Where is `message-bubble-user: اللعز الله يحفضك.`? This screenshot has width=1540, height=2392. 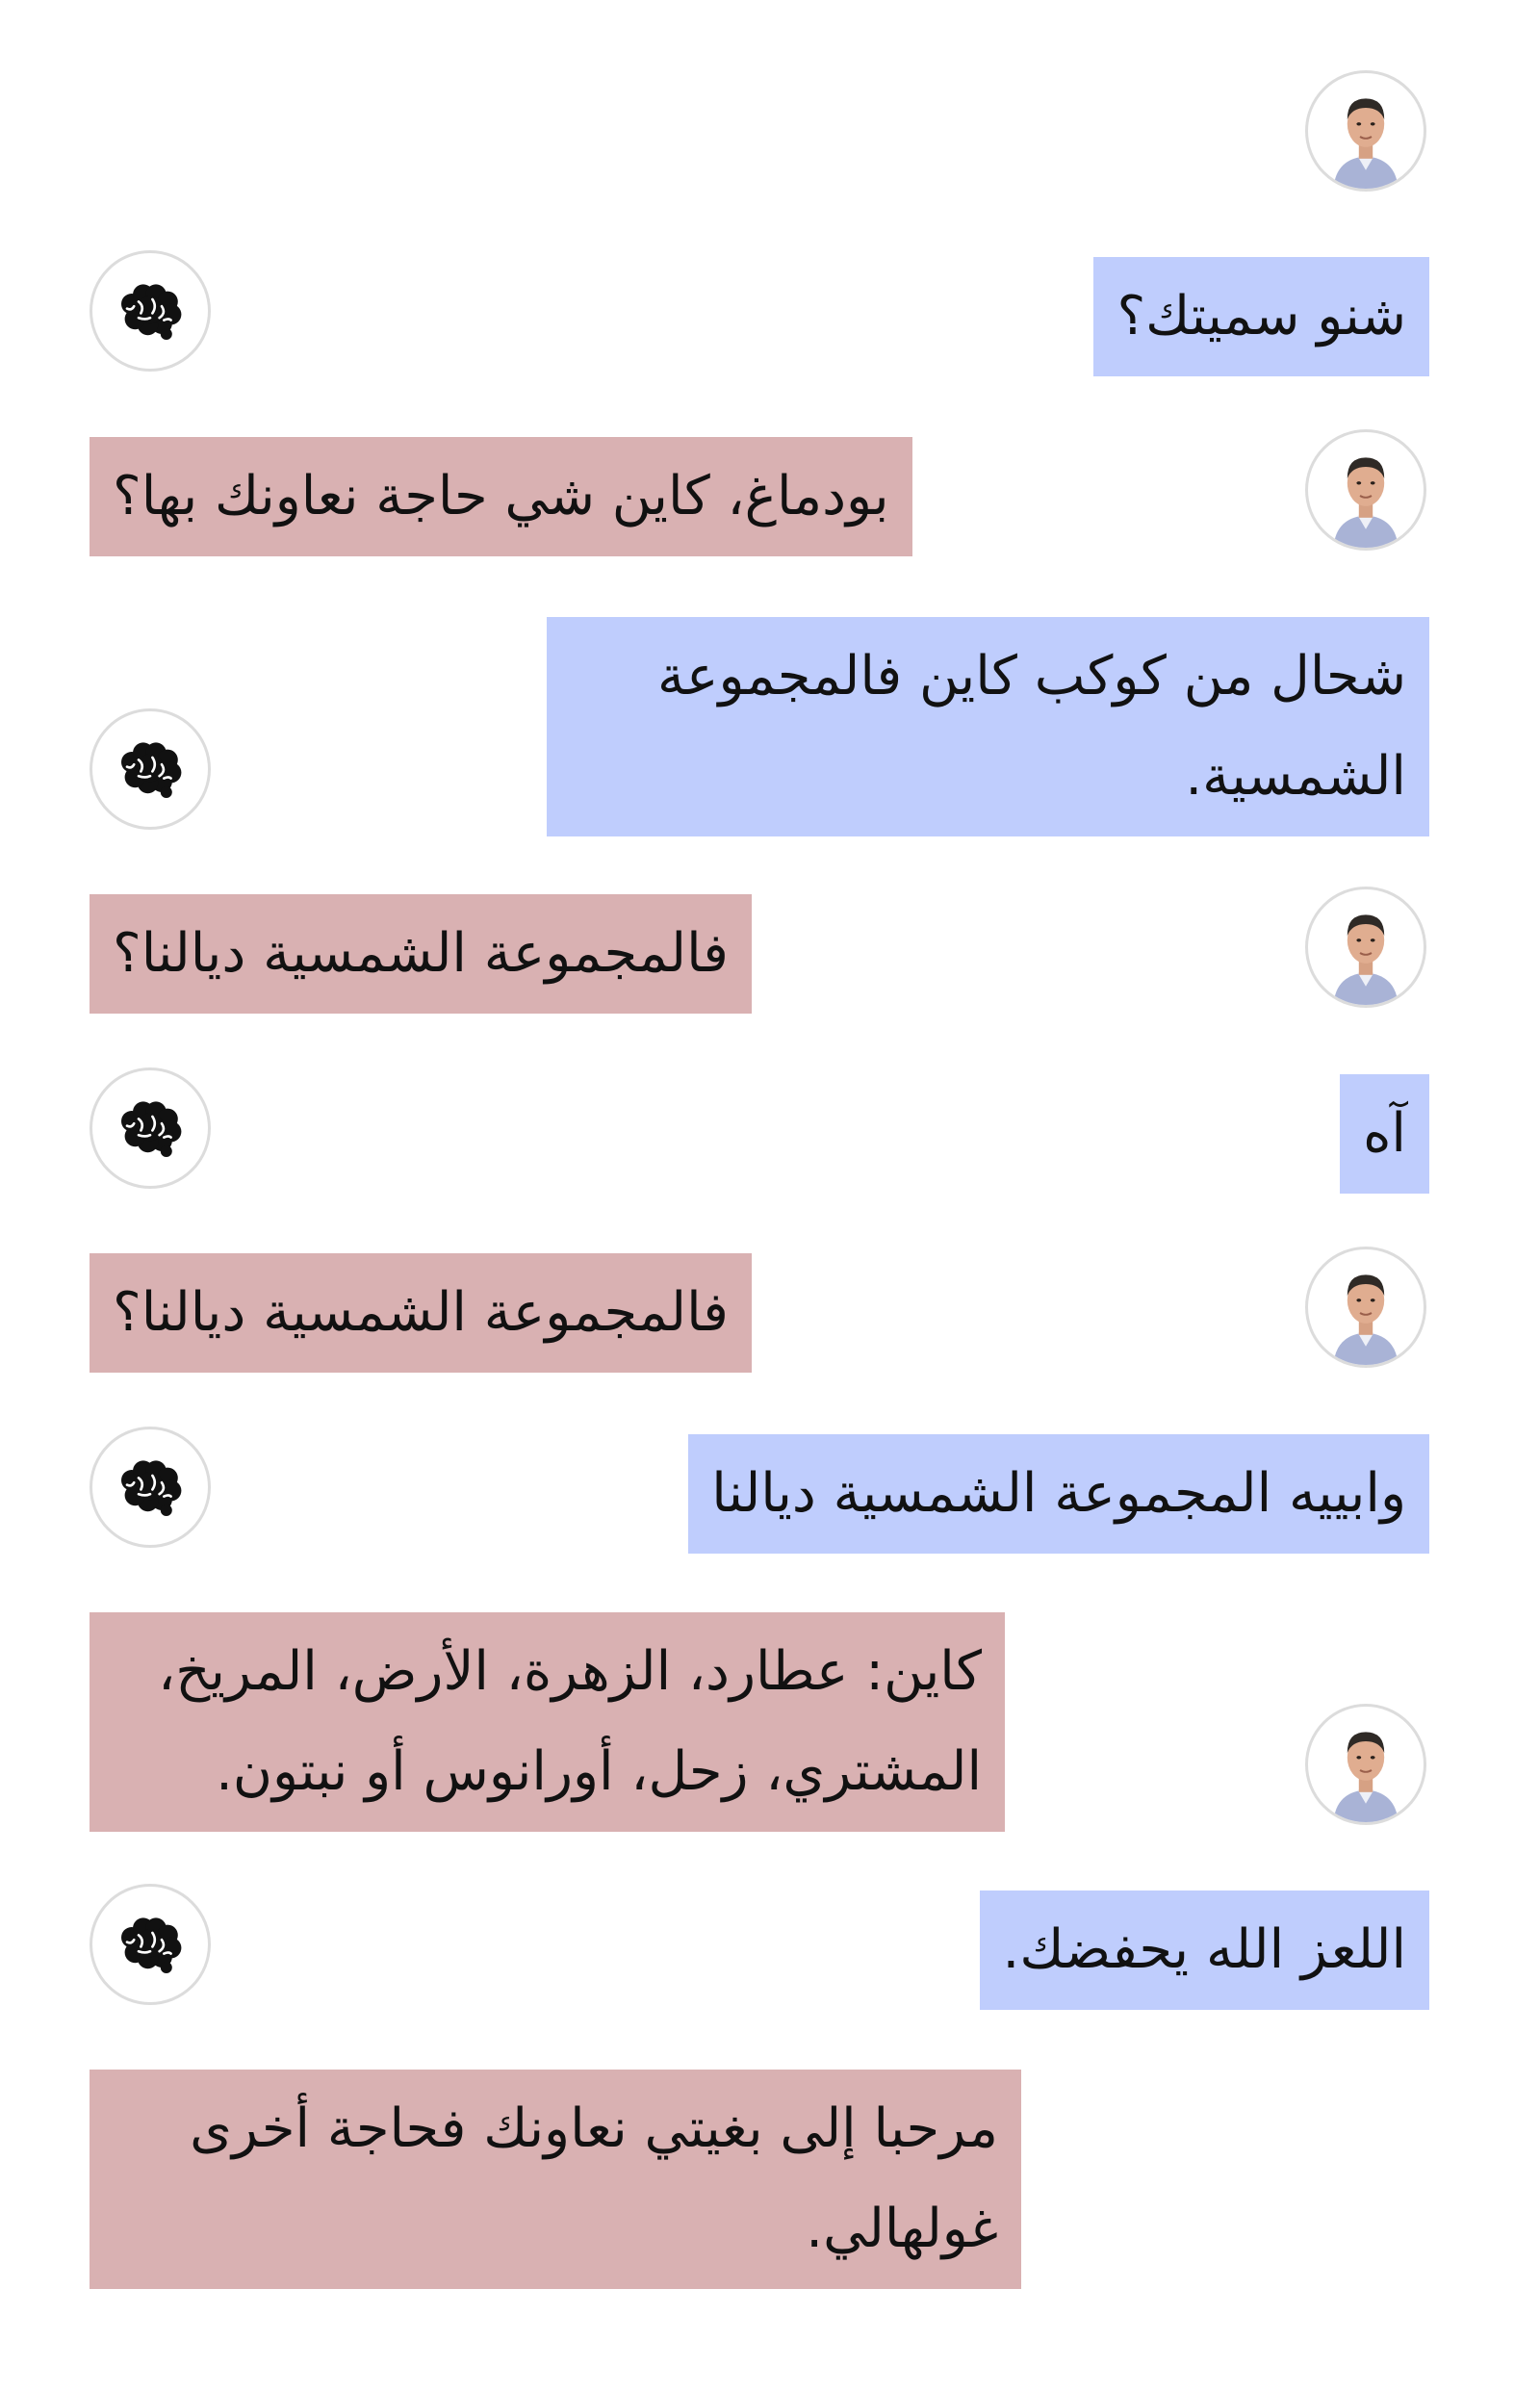
message-bubble-user: اللعز الله يحفضك. is located at coordinates (1204, 1950).